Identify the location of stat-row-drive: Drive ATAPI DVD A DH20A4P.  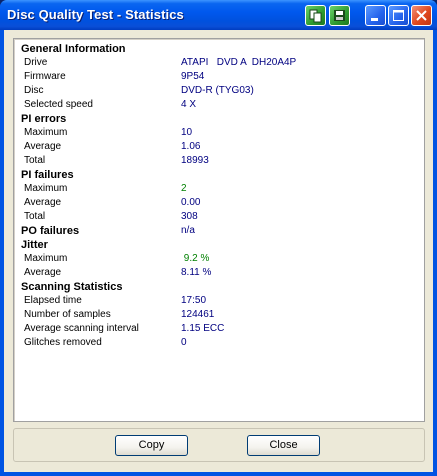
(214, 63).